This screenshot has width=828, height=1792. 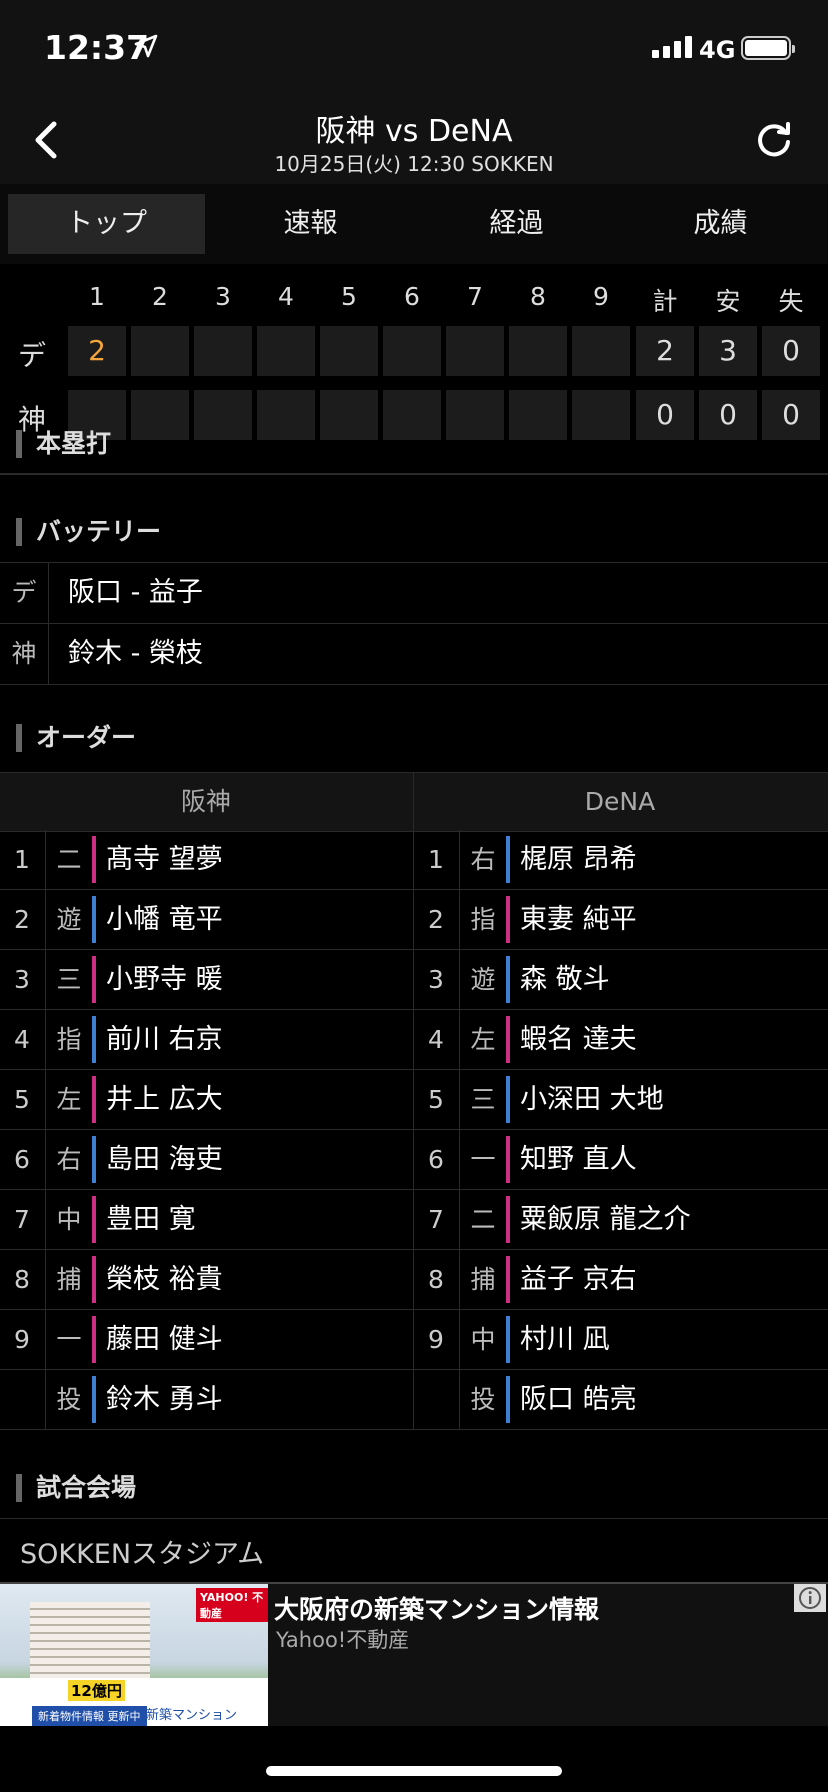 I want to click on player-entry: 8 捕榮枝 裕貴, so click(x=206, y=1280).